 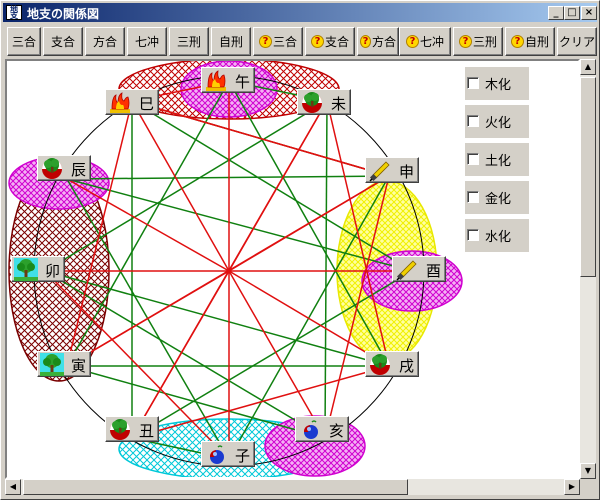 I want to click on checkbox-label: 木化, so click(x=498, y=85).